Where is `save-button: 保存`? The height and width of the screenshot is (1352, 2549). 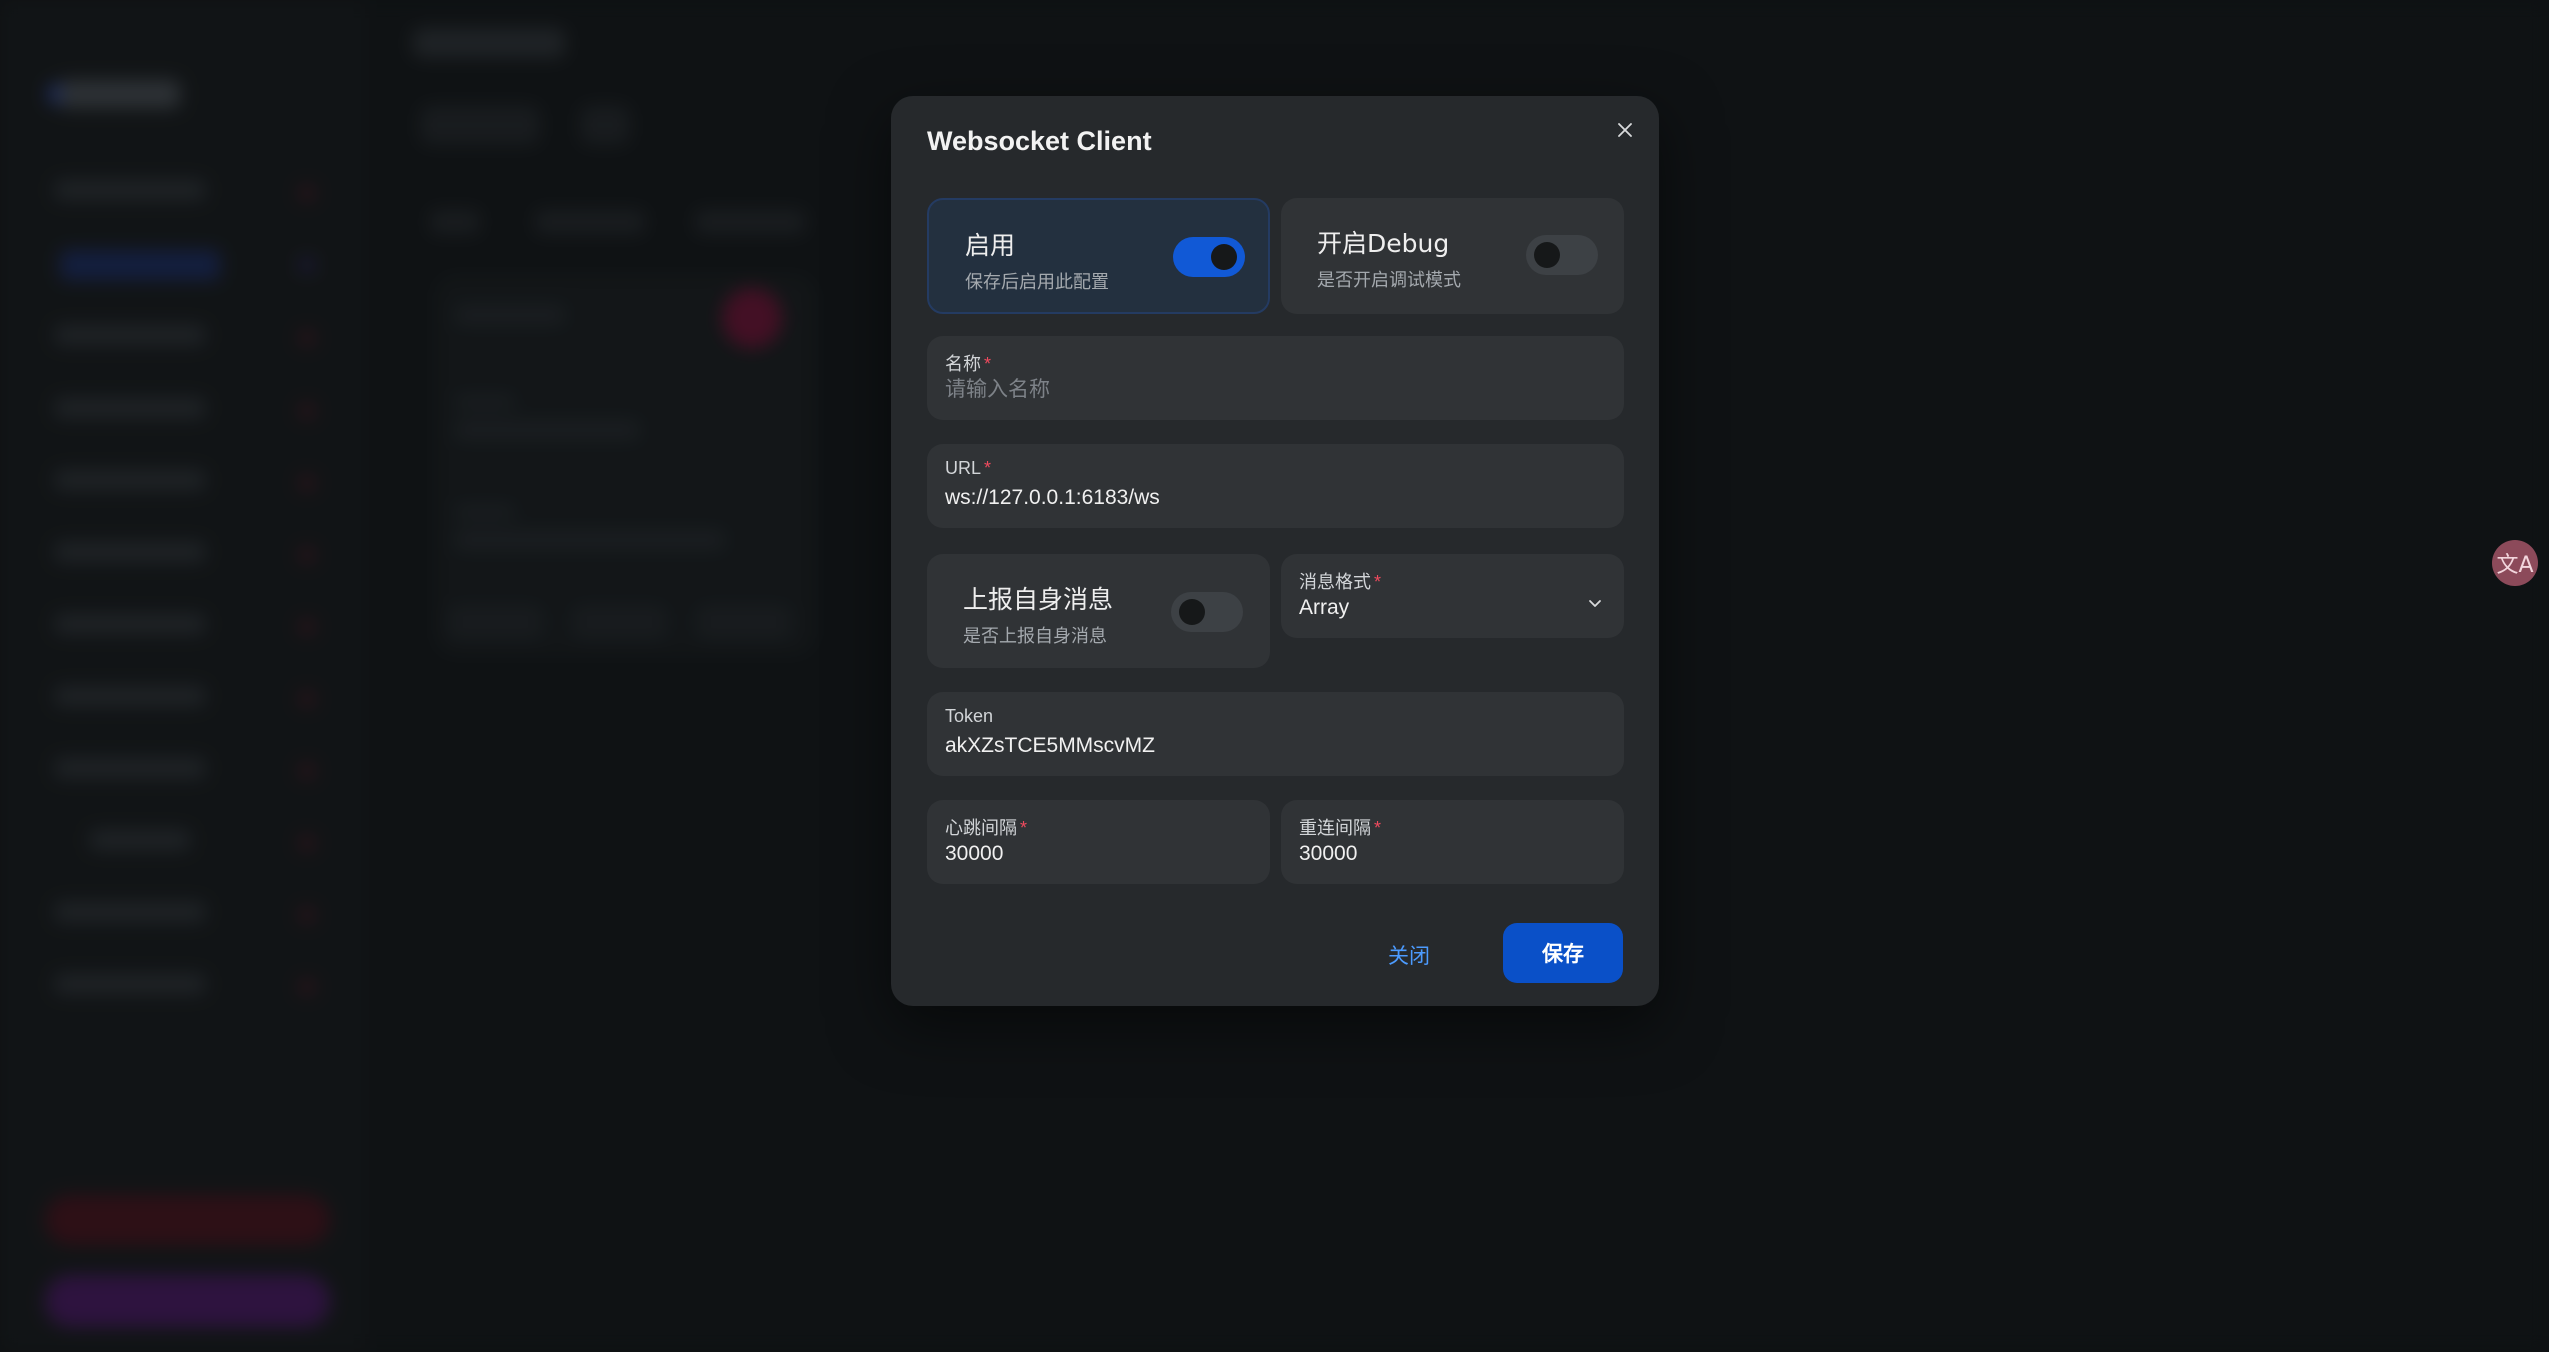
save-button: 保存 is located at coordinates (1563, 953).